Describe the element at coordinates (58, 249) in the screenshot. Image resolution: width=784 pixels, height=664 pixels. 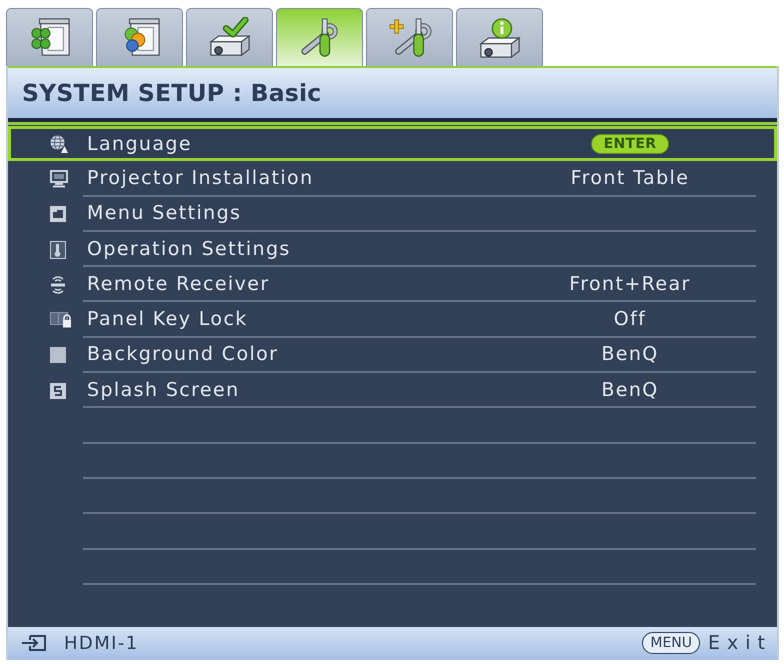
I see `thermometer-icon` at that location.